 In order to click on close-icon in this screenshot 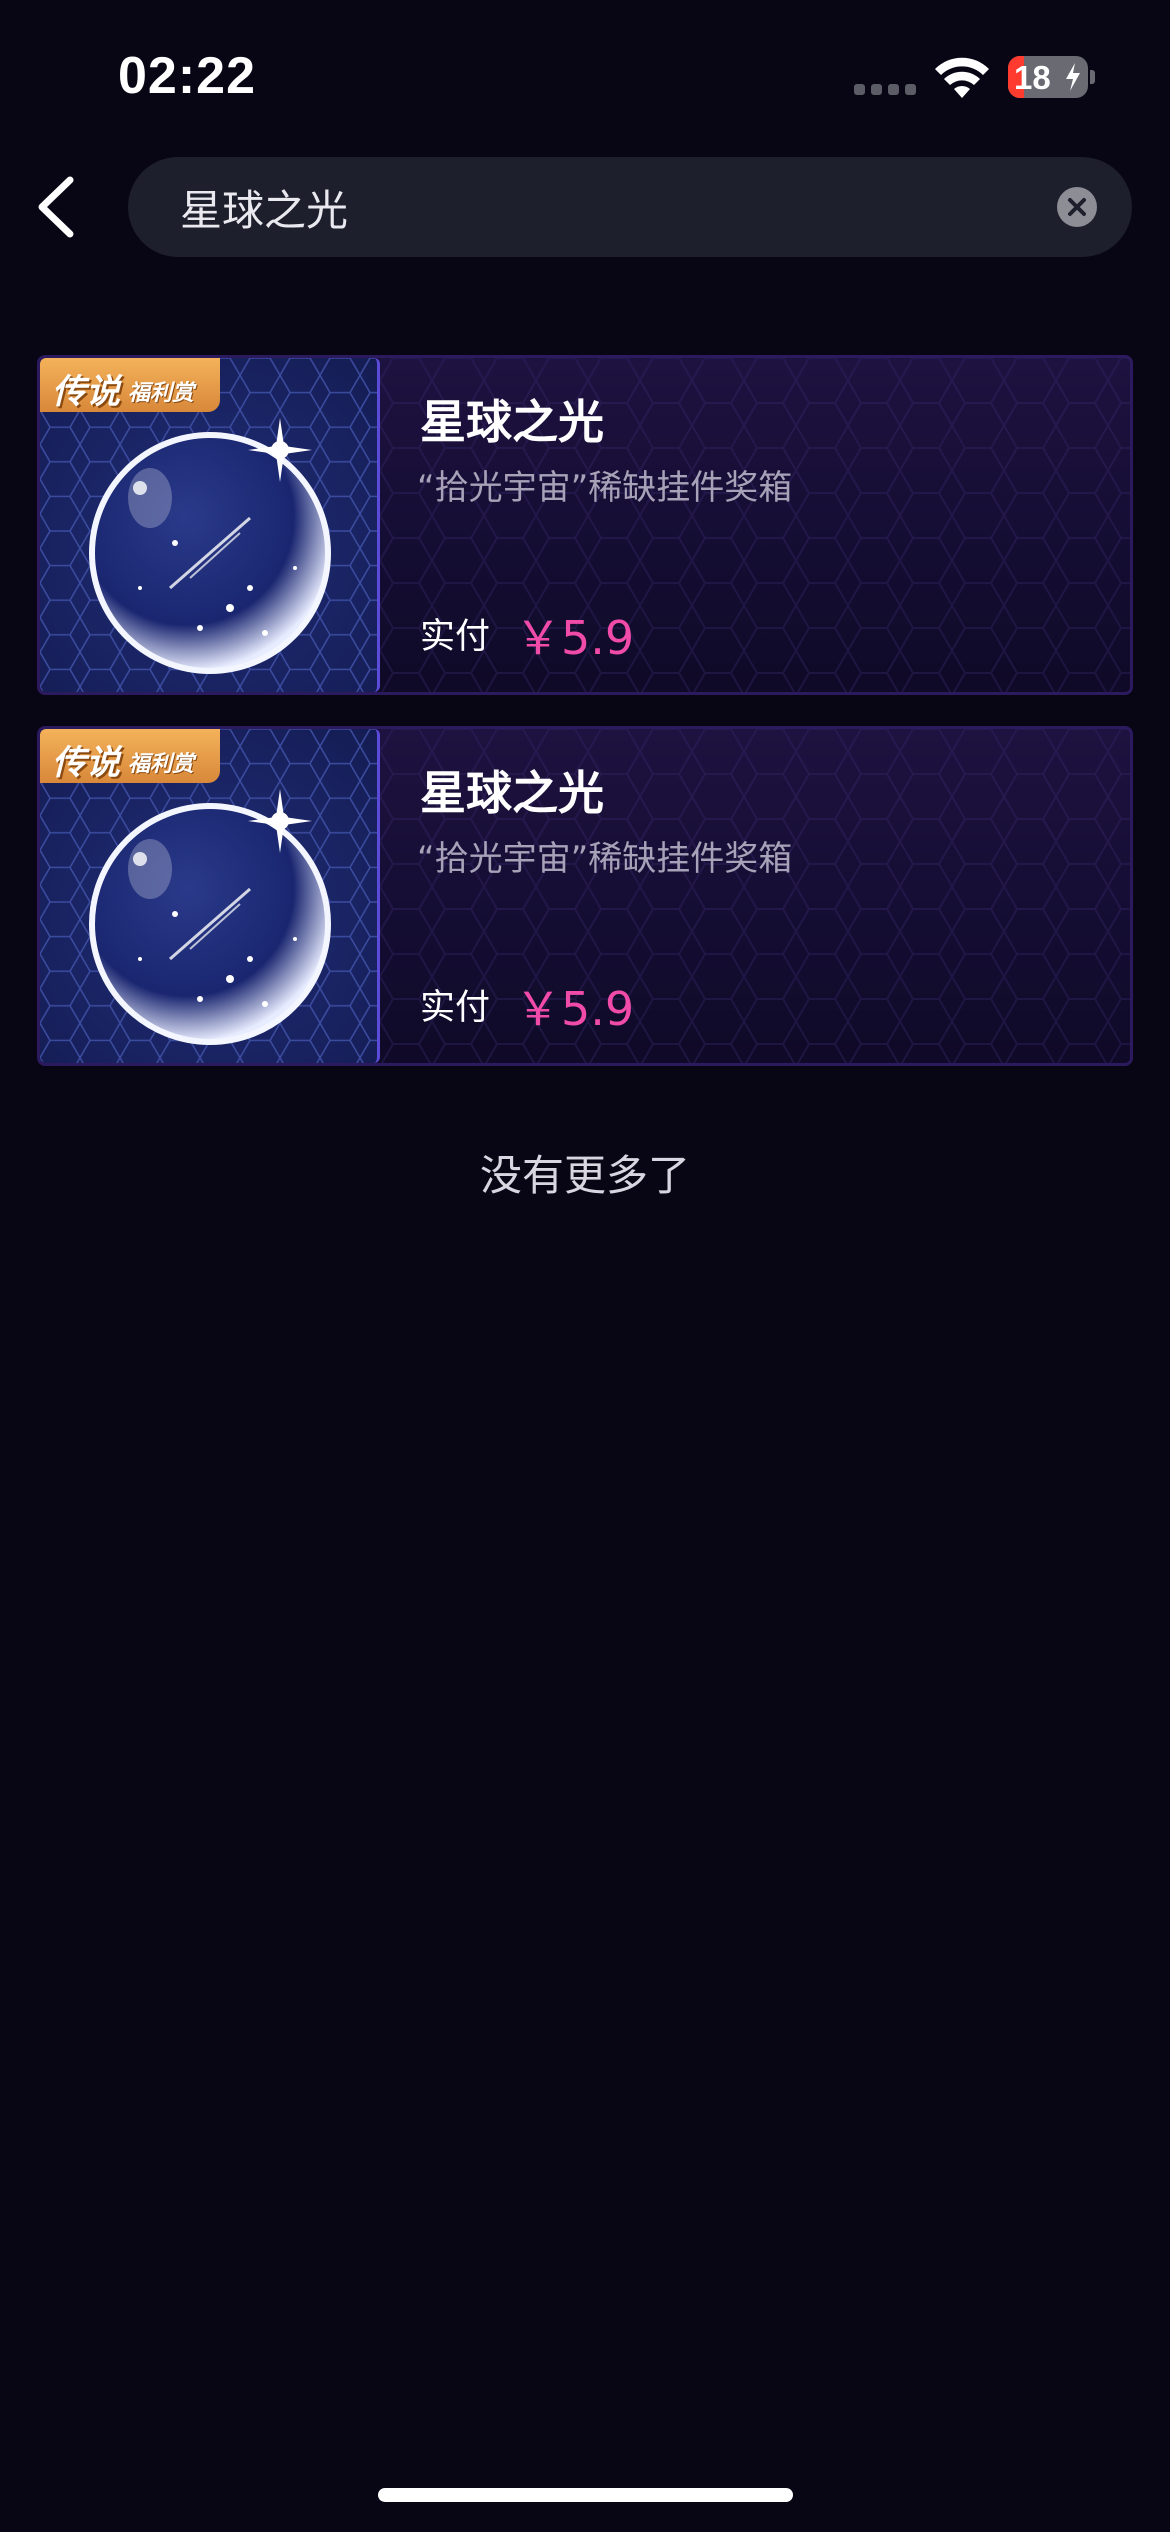, I will do `click(1077, 207)`.